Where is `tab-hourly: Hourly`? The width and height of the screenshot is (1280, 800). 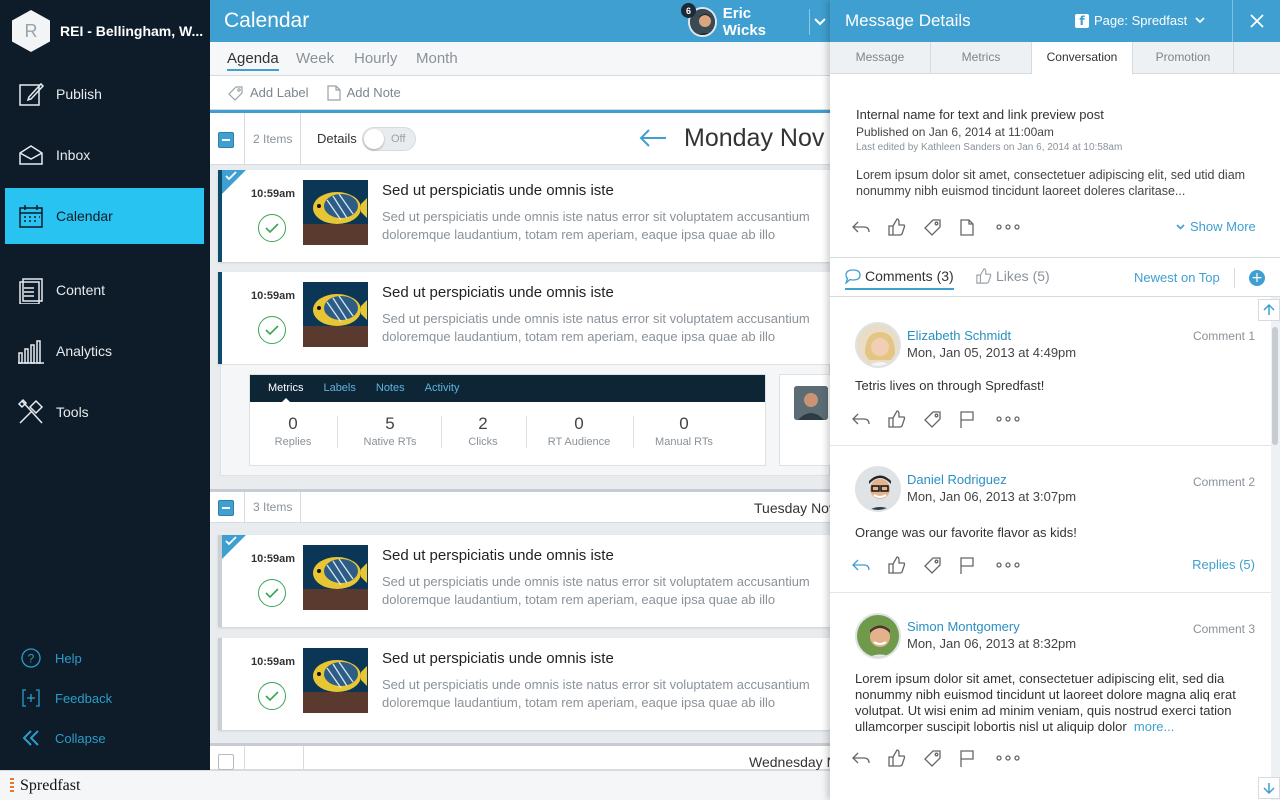
tab-hourly: Hourly is located at coordinates (375, 58).